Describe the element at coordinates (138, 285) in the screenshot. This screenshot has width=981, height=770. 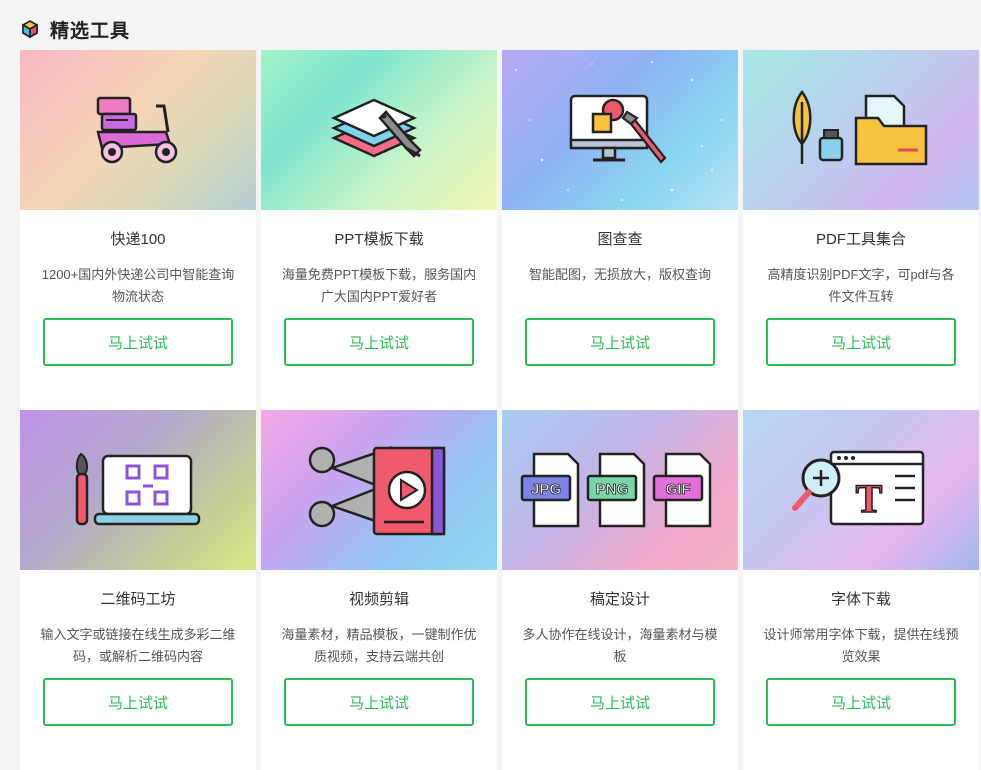
I see `card-description: 1200+国内外快递公司中智能查询物流状态` at that location.